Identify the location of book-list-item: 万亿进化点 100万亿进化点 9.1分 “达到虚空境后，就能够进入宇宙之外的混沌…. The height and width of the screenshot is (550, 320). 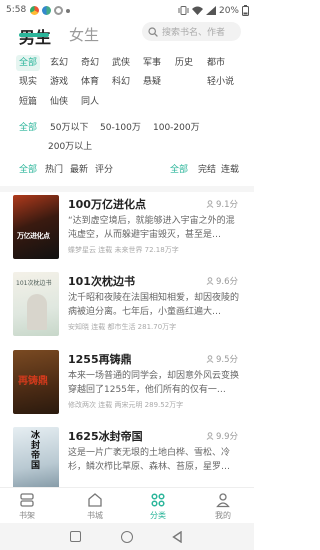
(127, 234).